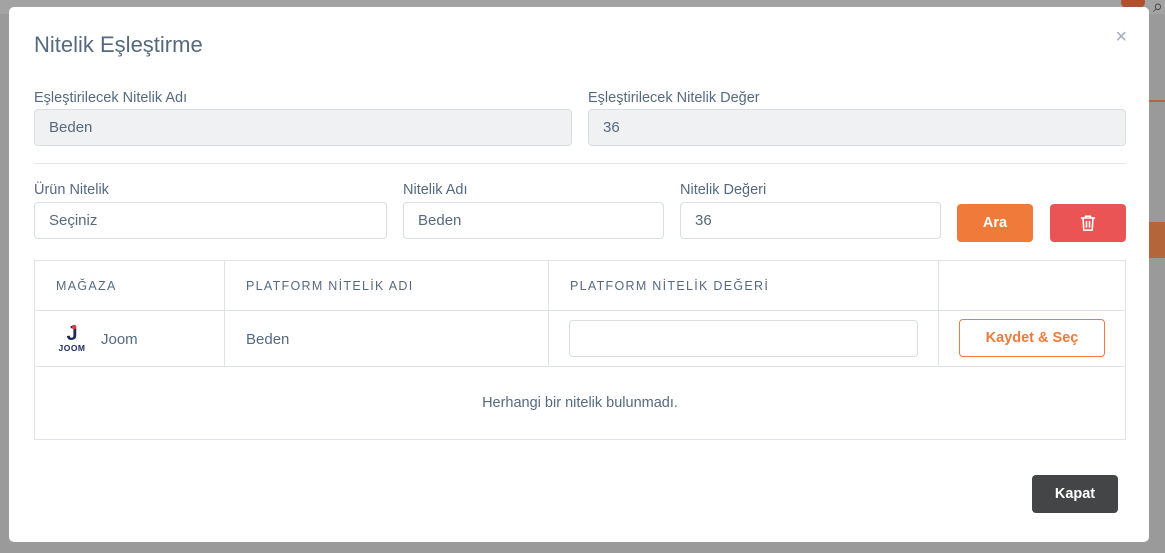 This screenshot has height=553, width=1165. I want to click on header-platform-attribute-name: PLATFORM NİTELİK ADI, so click(330, 286).